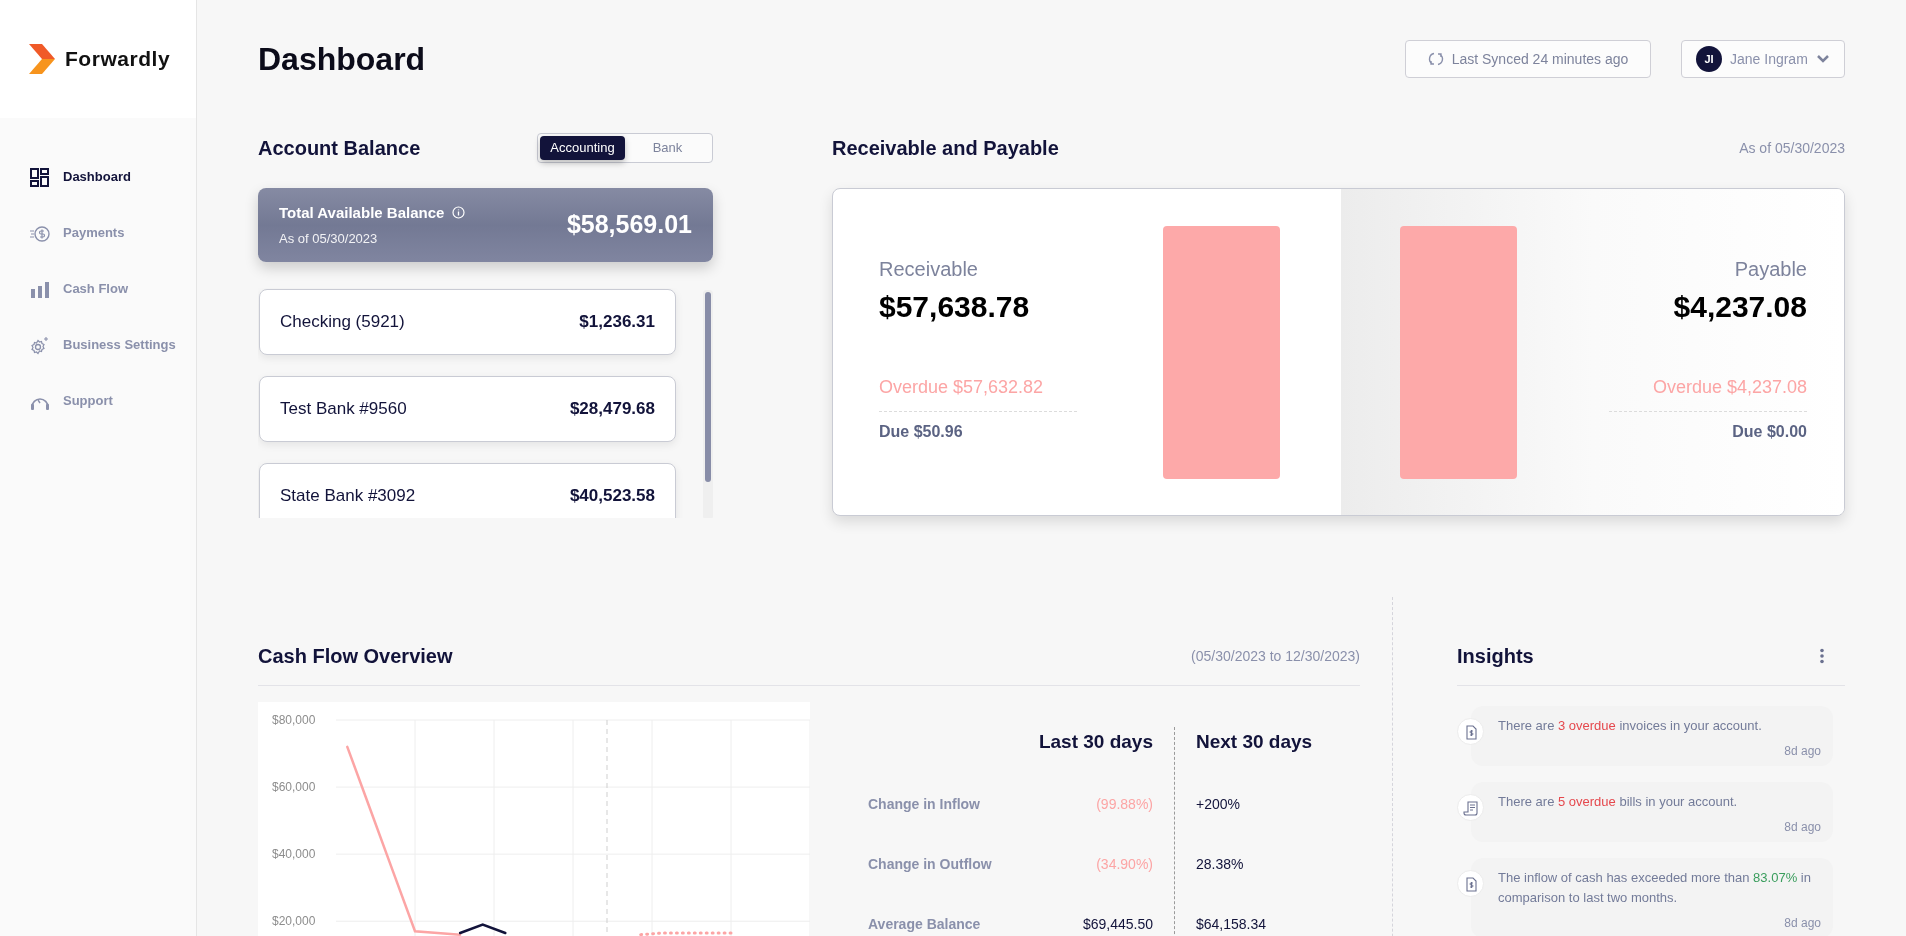 Image resolution: width=1906 pixels, height=936 pixels. I want to click on insight-card: The inflow of cash has exceeded more than 83.07% in comparison to last two months. 8d ago, so click(1652, 897).